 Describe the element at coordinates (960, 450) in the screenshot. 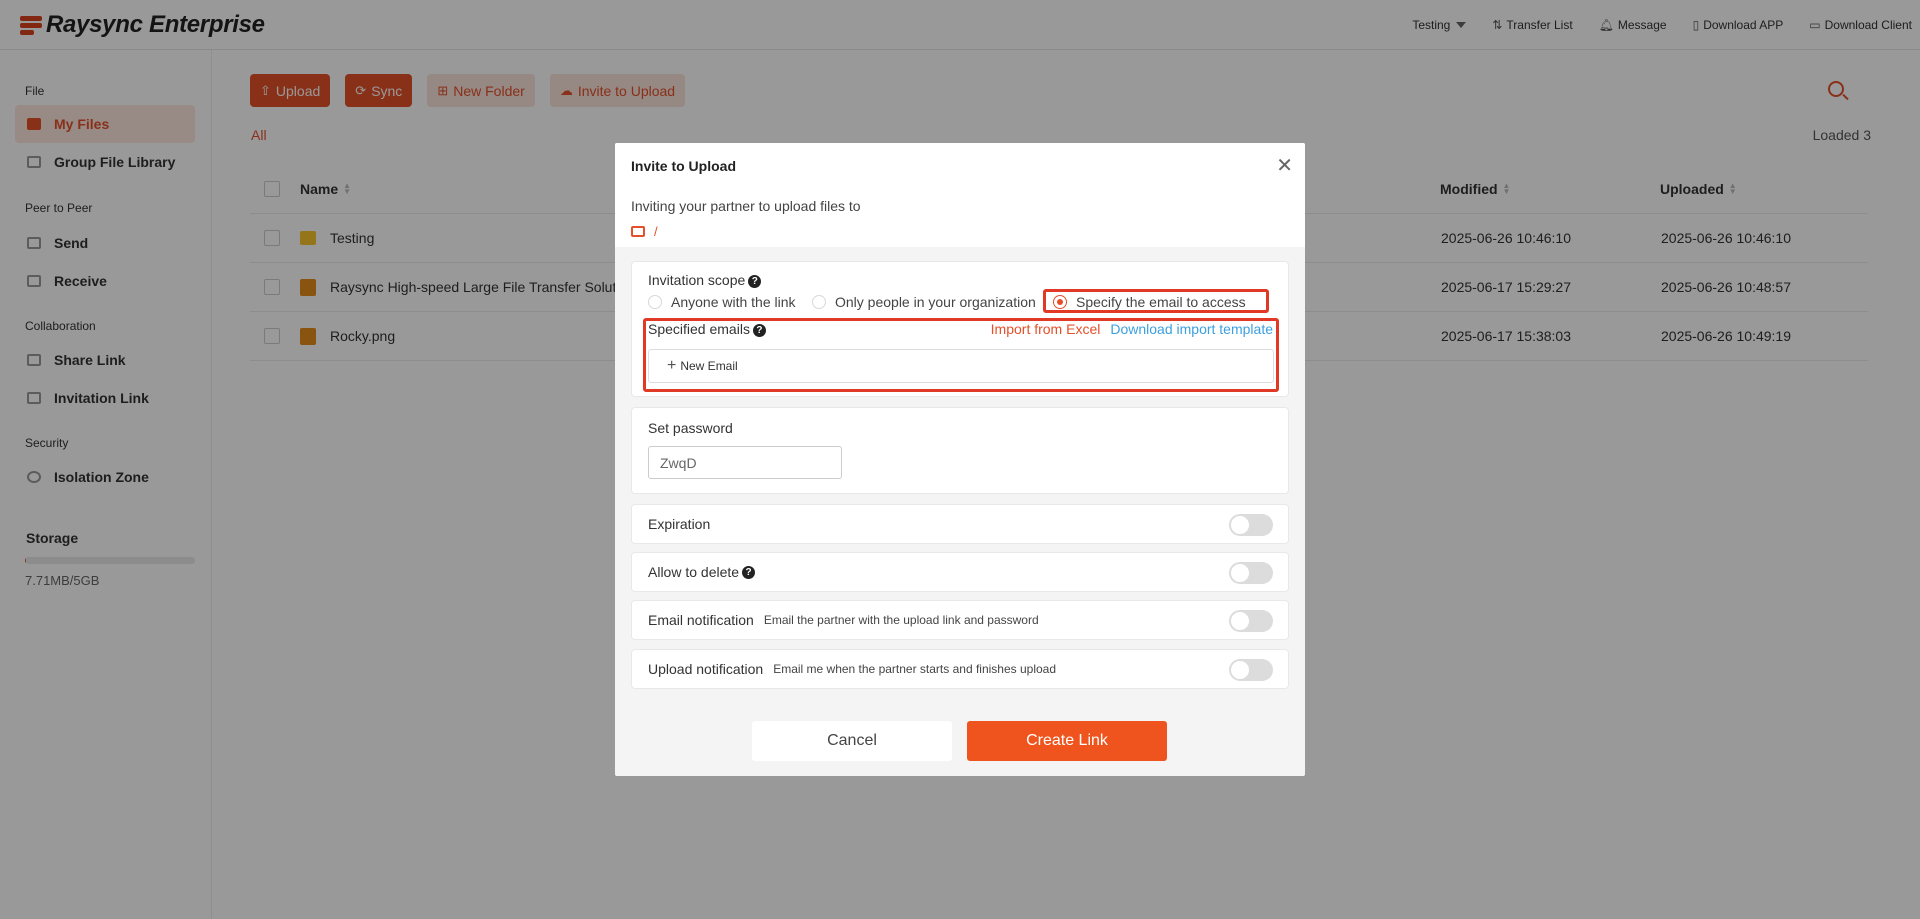

I see `password-card: Set password` at that location.